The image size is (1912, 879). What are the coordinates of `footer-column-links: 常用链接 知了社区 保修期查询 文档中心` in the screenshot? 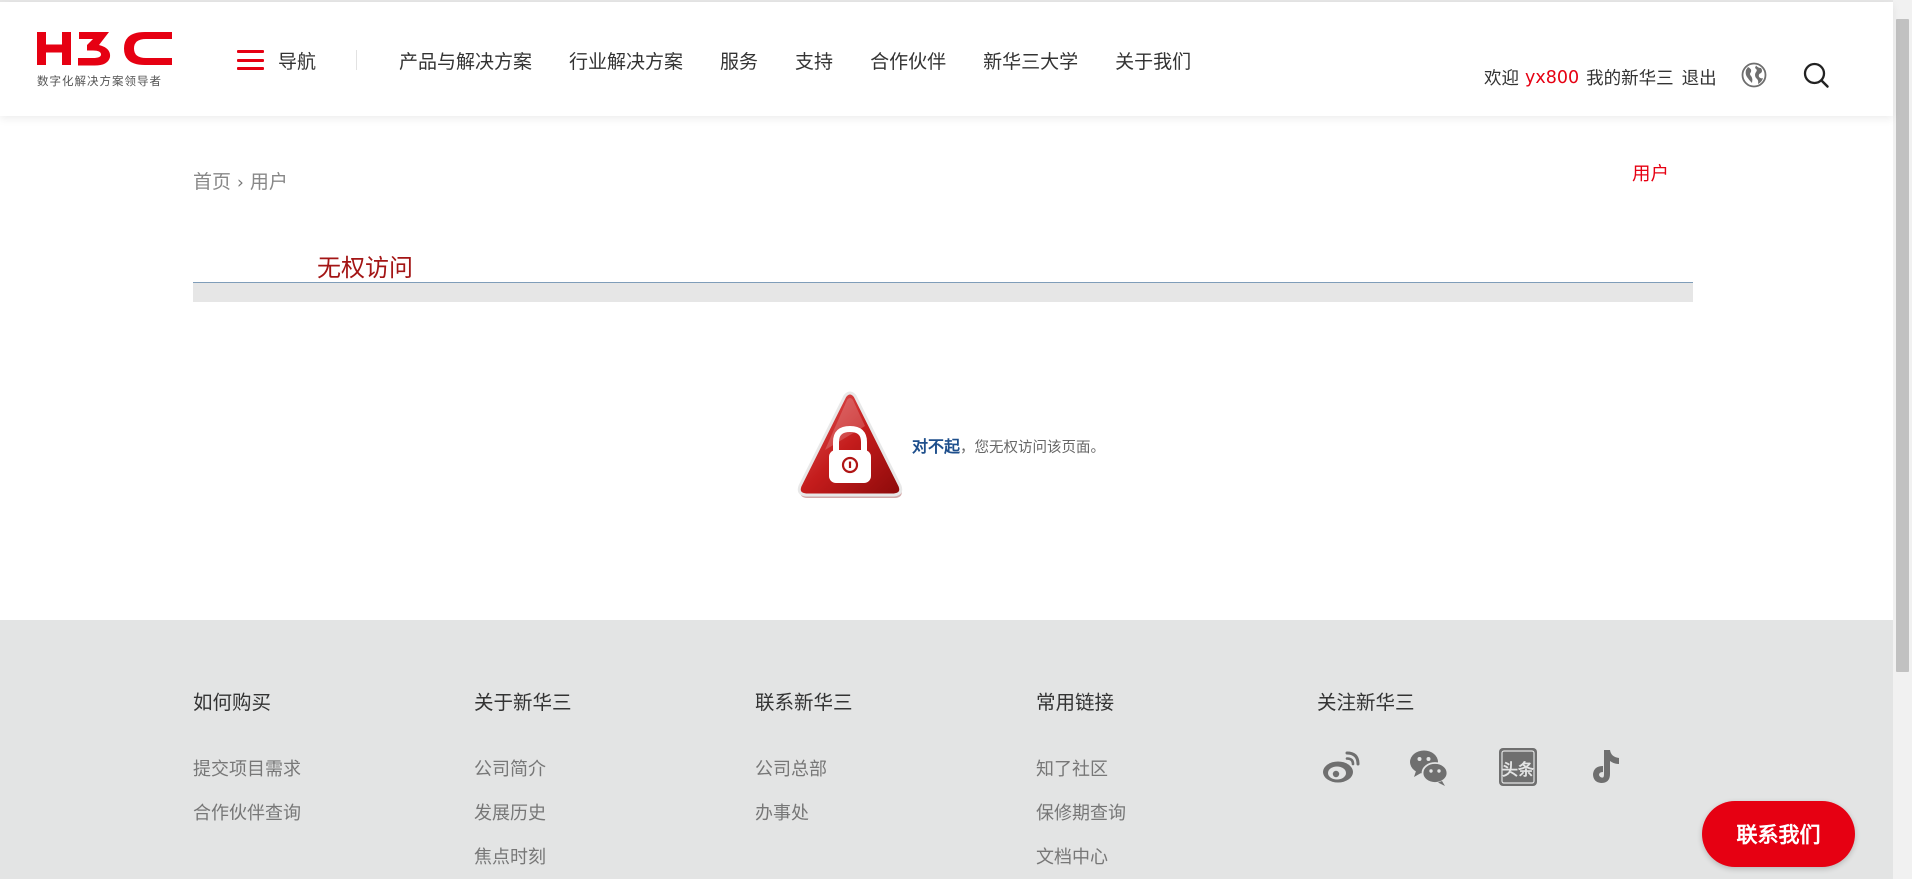 It's located at (1081, 782).